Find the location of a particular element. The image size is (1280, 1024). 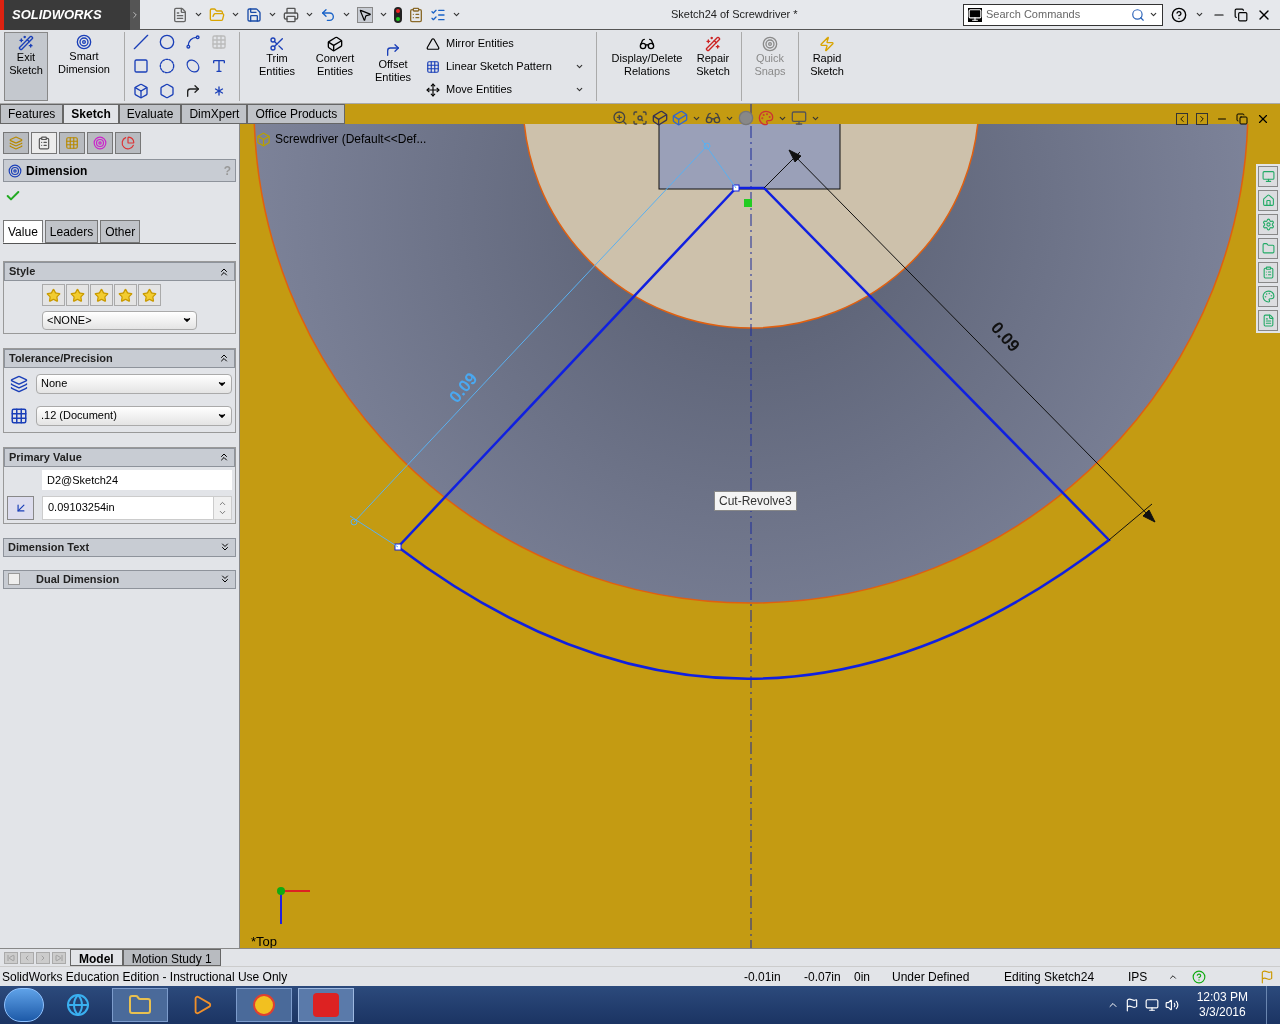

search-field: Search Commands is located at coordinates (1056, 14).